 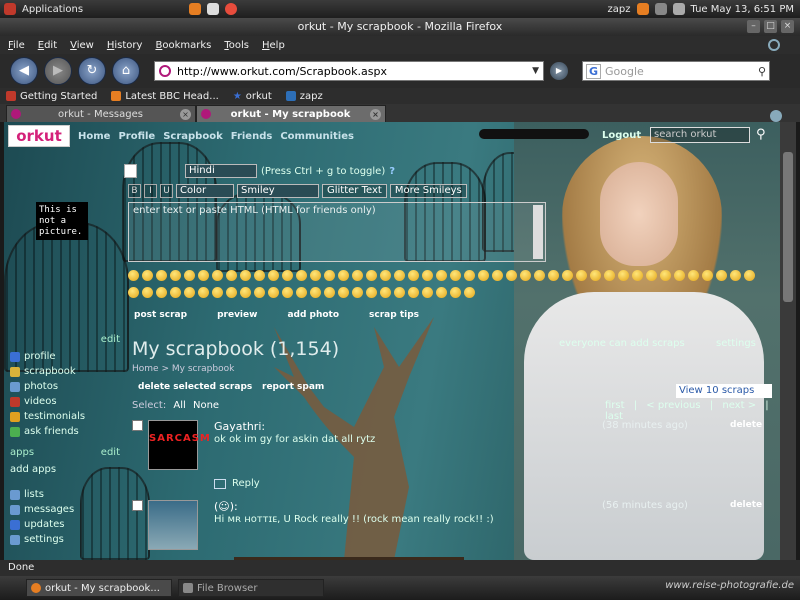 I want to click on add-apps-link: add apps, so click(x=65, y=469).